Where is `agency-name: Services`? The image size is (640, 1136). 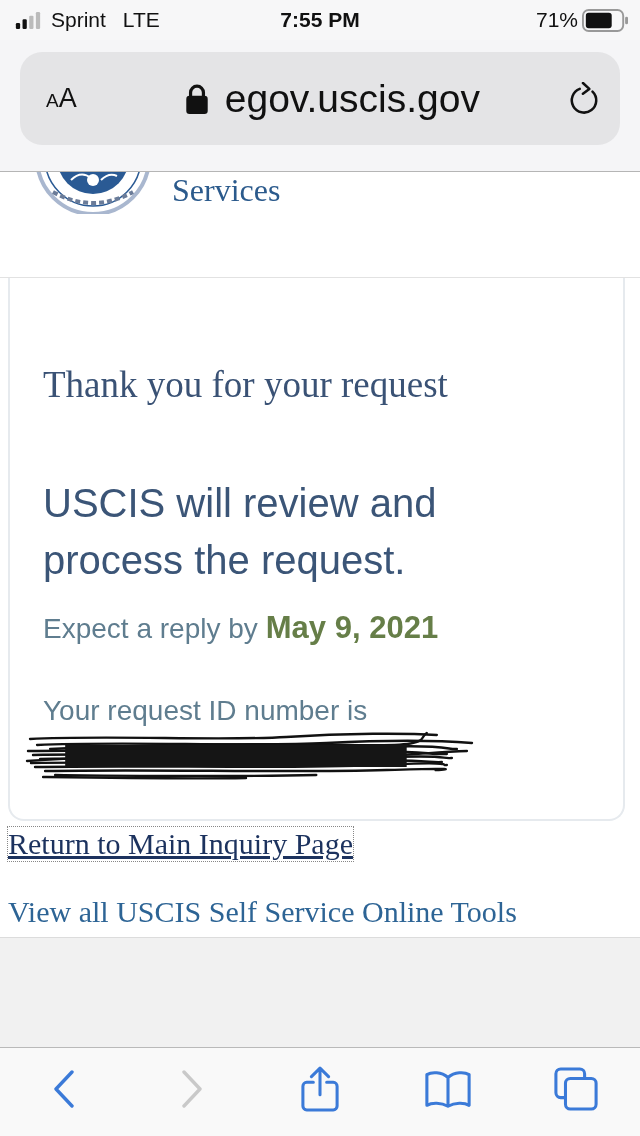
agency-name: Services is located at coordinates (226, 190).